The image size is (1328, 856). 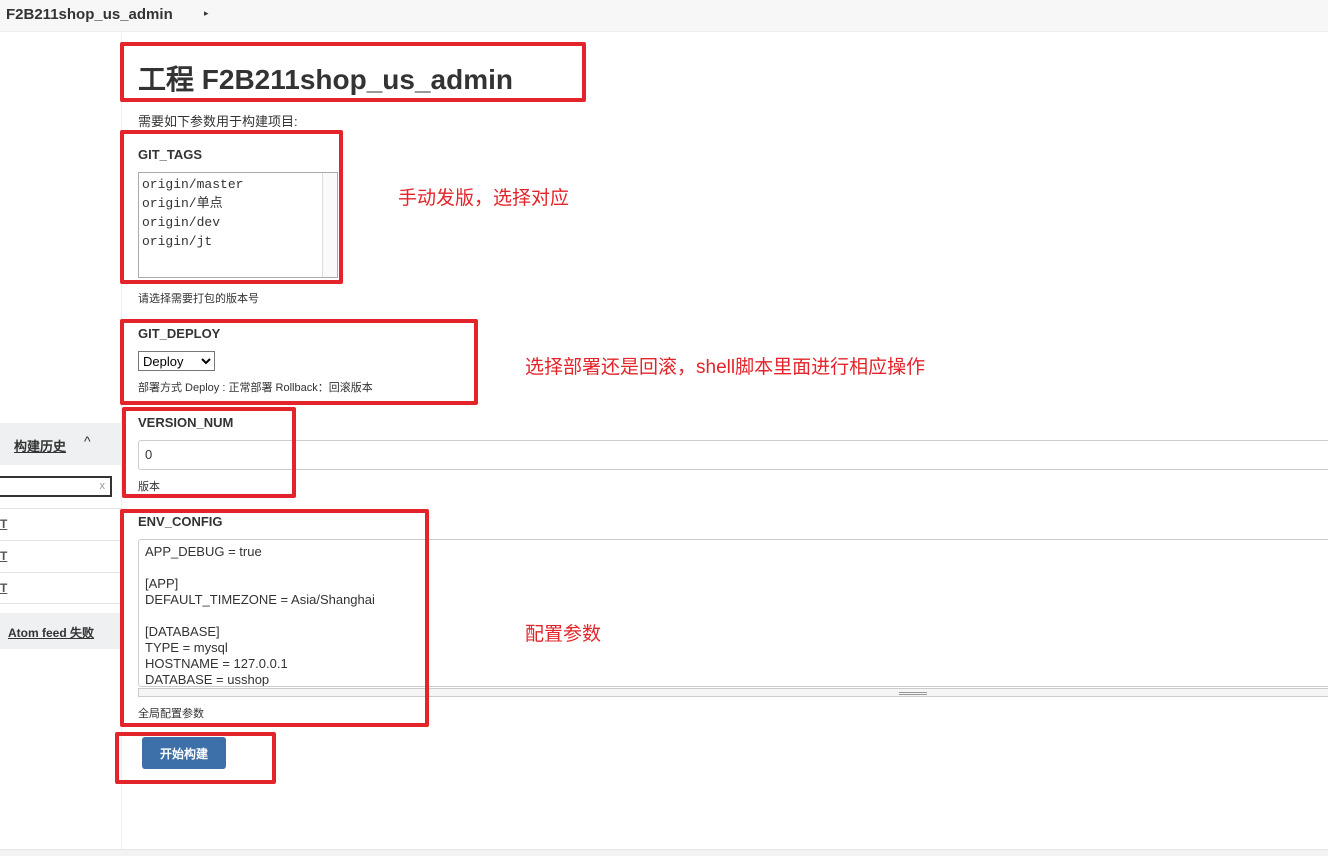 What do you see at coordinates (51, 632) in the screenshot?
I see `atom-feed-failed-link: Atom feed 失败` at bounding box center [51, 632].